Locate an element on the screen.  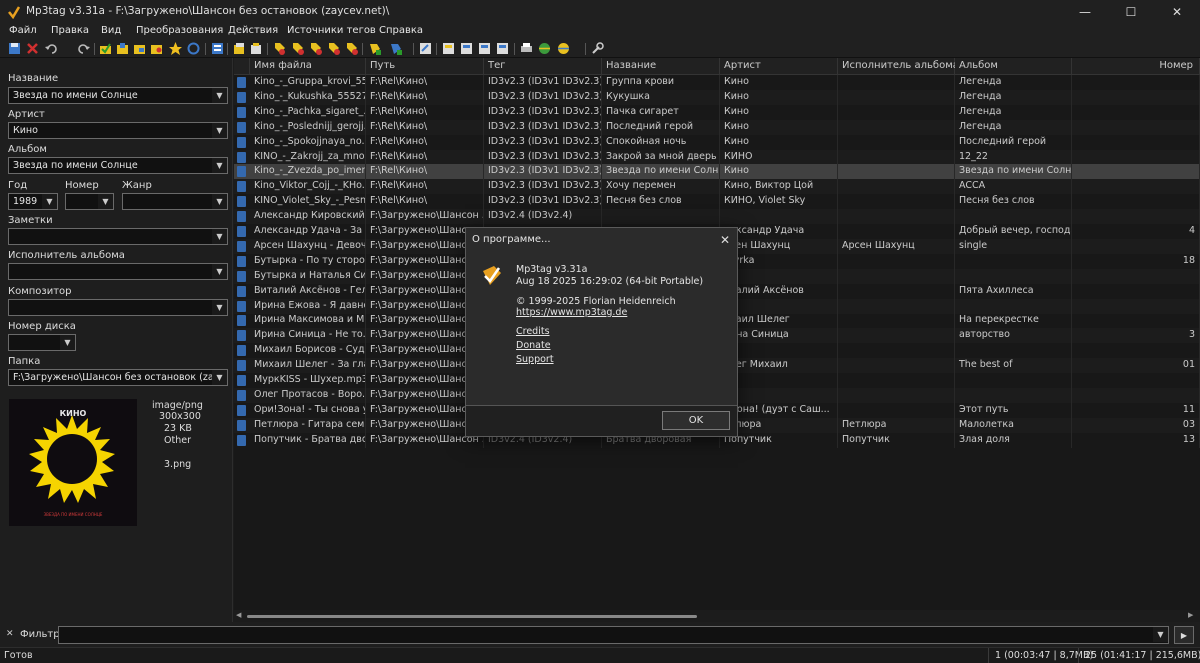
paste-tag-icon is located at coordinates (256, 48).